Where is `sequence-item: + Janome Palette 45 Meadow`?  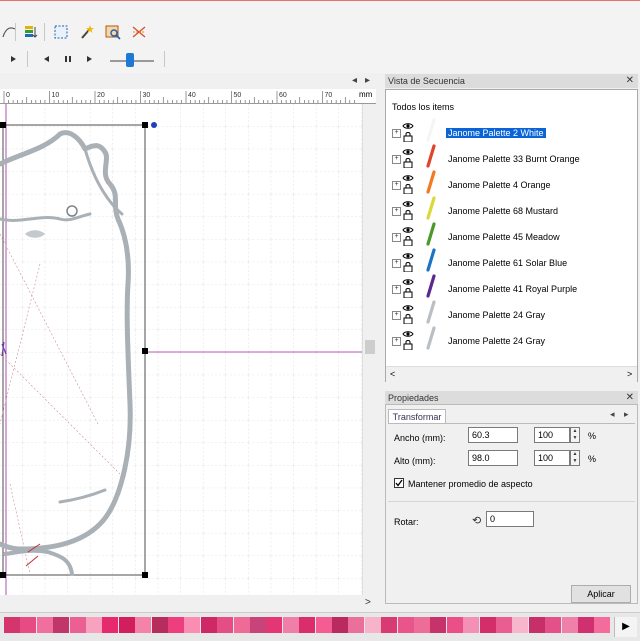 sequence-item: + Janome Palette 45 Meadow is located at coordinates (512, 235).